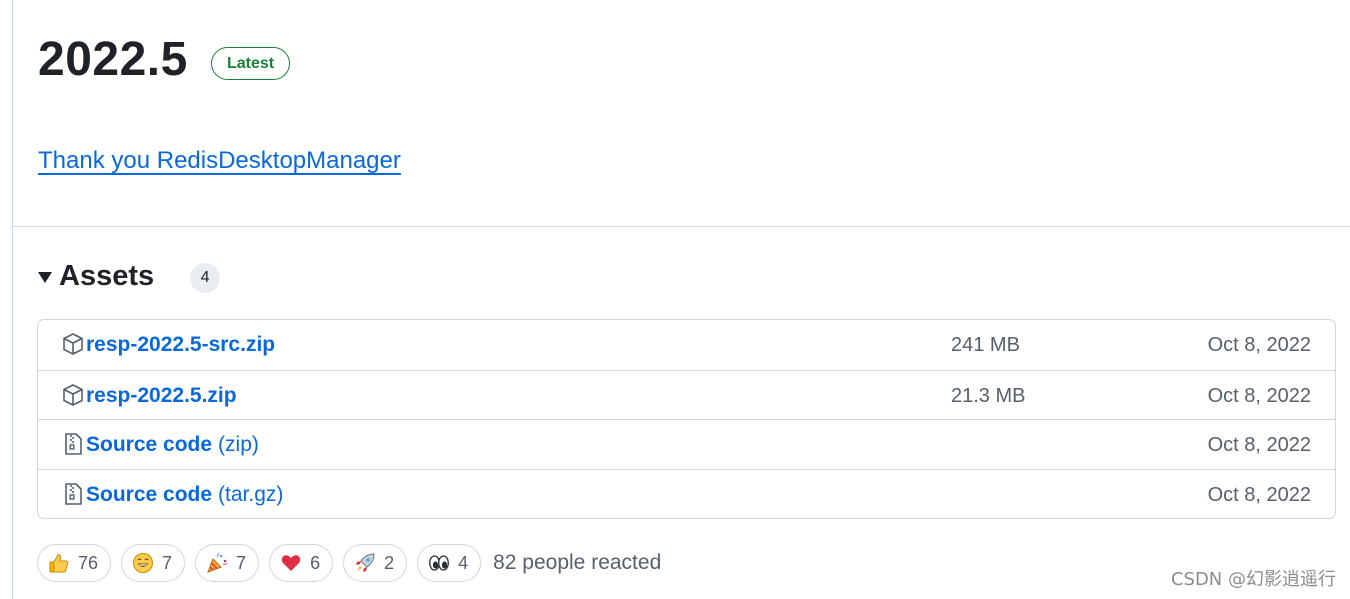 The width and height of the screenshot is (1350, 599). Describe the element at coordinates (181, 344) in the screenshot. I see `asset-name: resp-2022.5-src.zip` at that location.